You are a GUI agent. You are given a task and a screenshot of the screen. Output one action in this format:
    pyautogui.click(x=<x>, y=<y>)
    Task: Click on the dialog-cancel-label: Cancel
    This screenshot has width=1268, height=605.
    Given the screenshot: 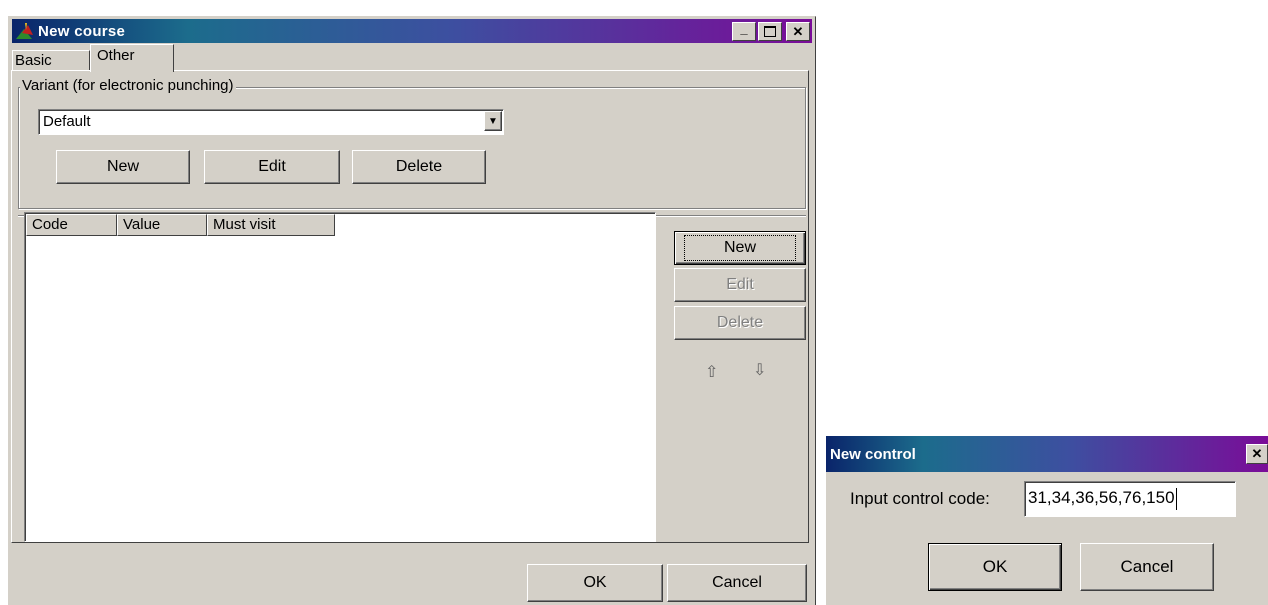 What is the action you would take?
    pyautogui.click(x=1147, y=566)
    